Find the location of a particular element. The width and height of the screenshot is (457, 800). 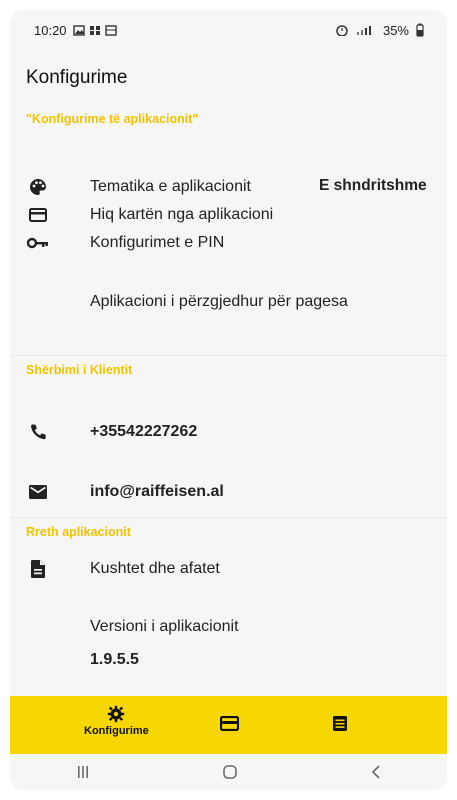

terms-row: Kushtet dhe afatet is located at coordinates (123, 569).